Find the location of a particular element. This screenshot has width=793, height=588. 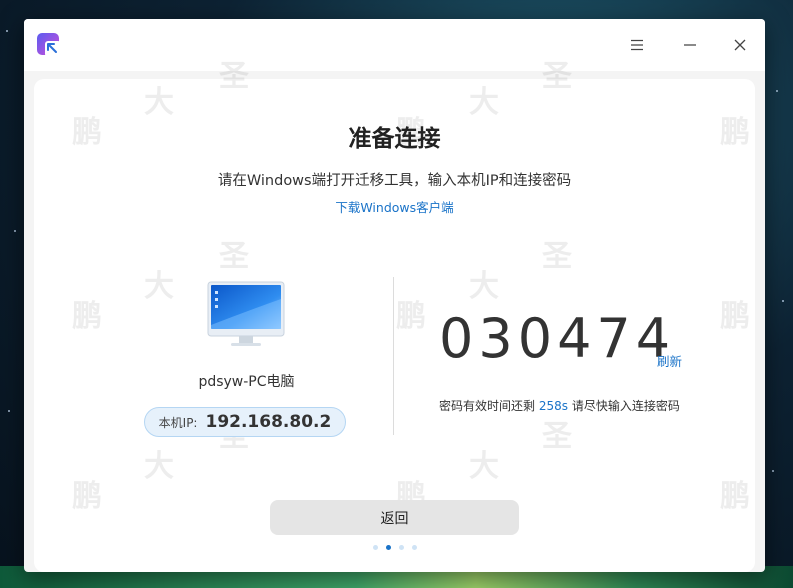

ip-label: 本机IP: is located at coordinates (178, 422).